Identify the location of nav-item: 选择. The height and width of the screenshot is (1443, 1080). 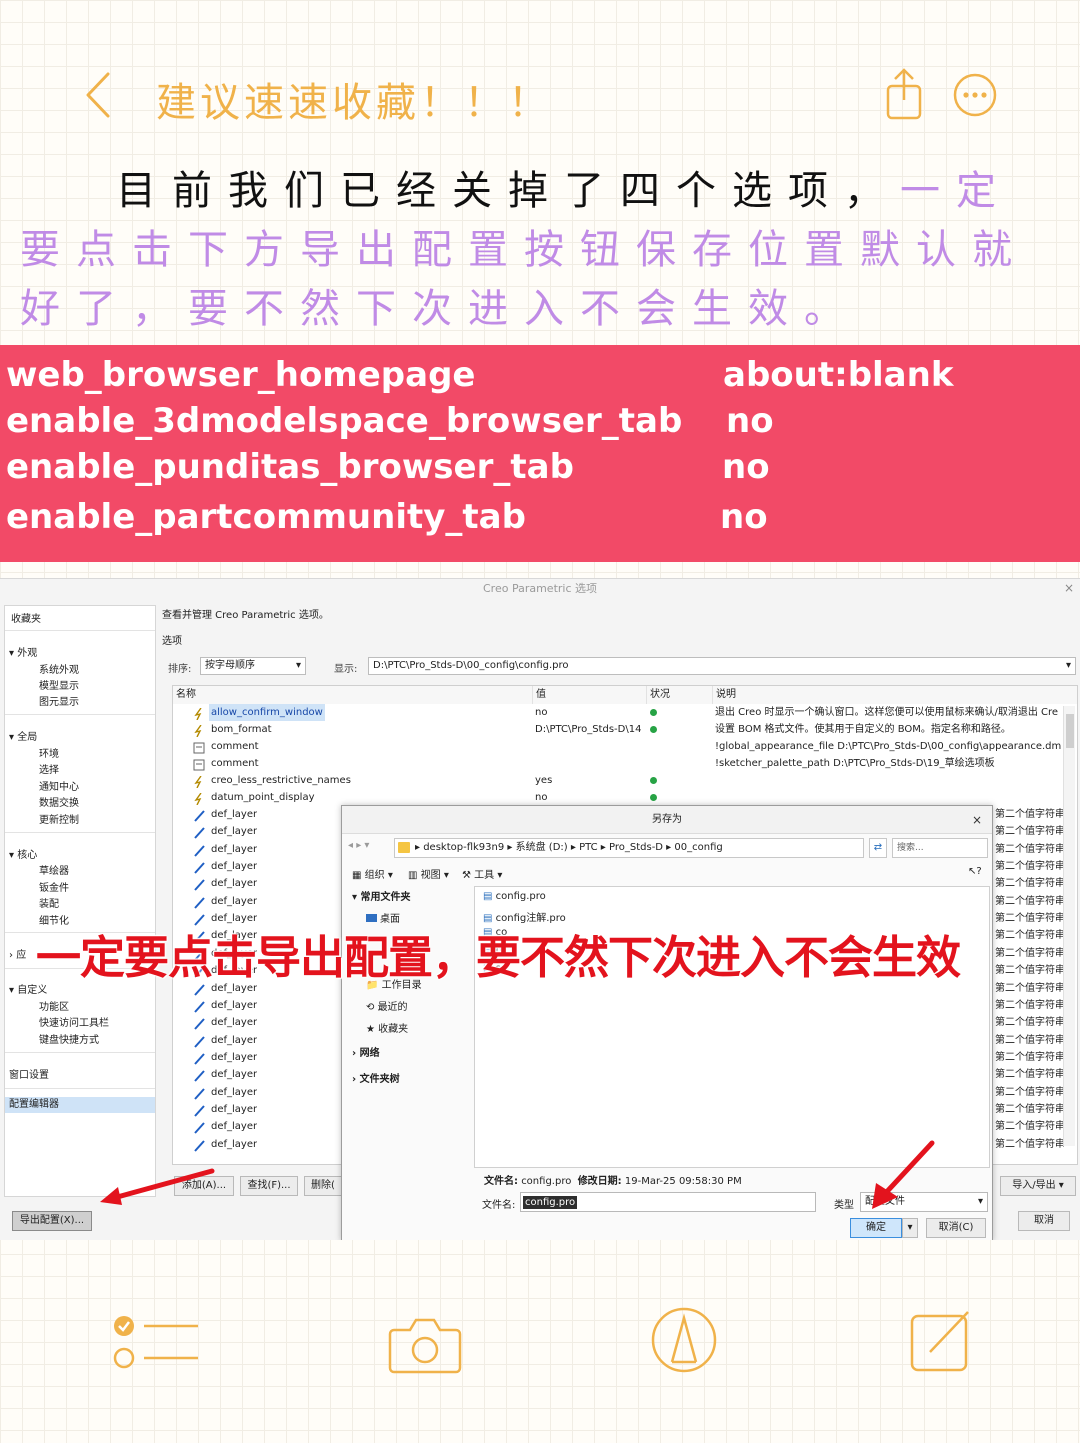
(49, 768).